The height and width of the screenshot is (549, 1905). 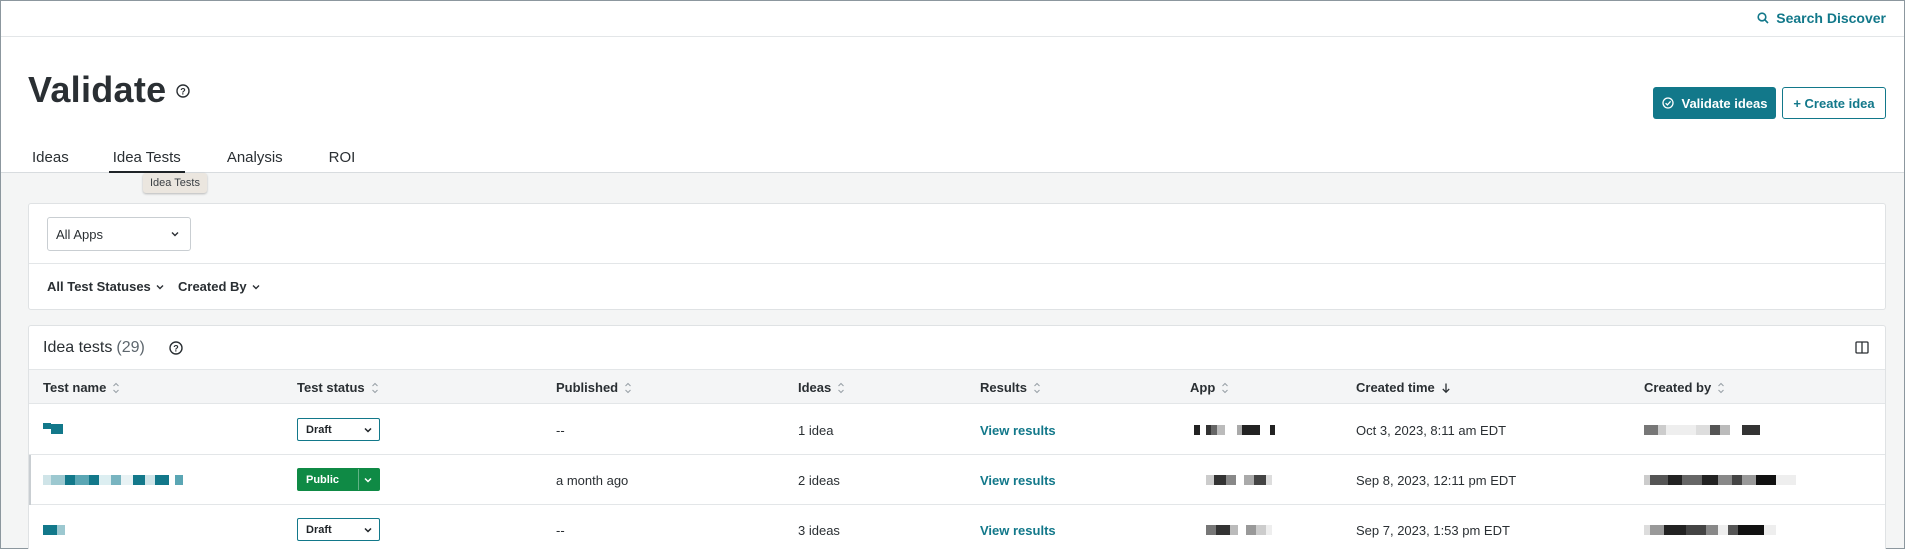 I want to click on tab-bar: Ideas Idea Tests Analysis ROI, so click(x=193, y=161).